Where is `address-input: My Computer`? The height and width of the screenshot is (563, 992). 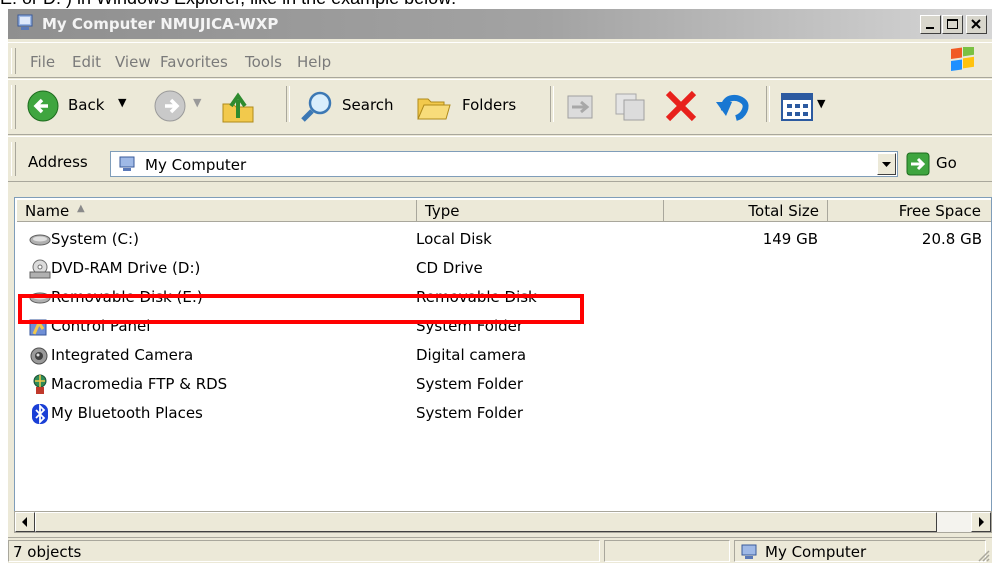
address-input: My Computer is located at coordinates (504, 164).